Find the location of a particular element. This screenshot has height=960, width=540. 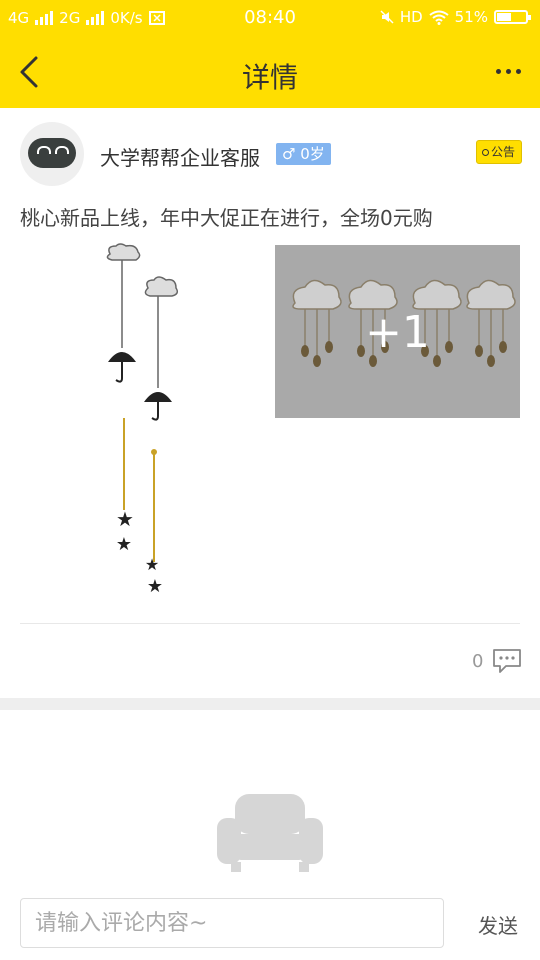

comment-bar: 发送 is located at coordinates (270, 926).